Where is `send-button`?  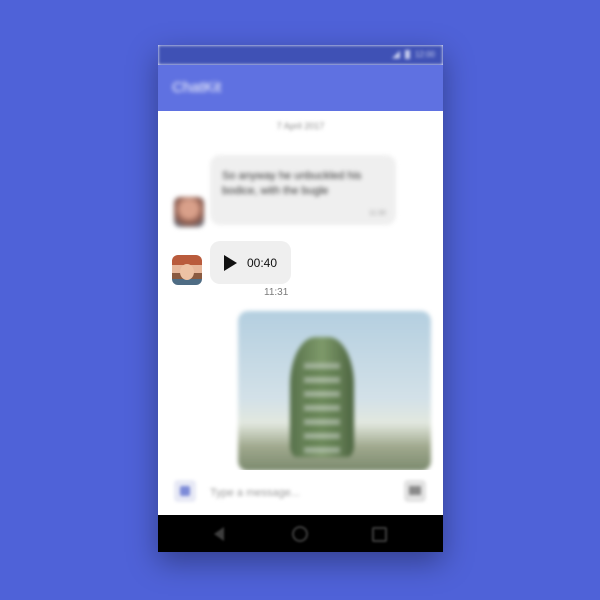
send-button is located at coordinates (415, 491).